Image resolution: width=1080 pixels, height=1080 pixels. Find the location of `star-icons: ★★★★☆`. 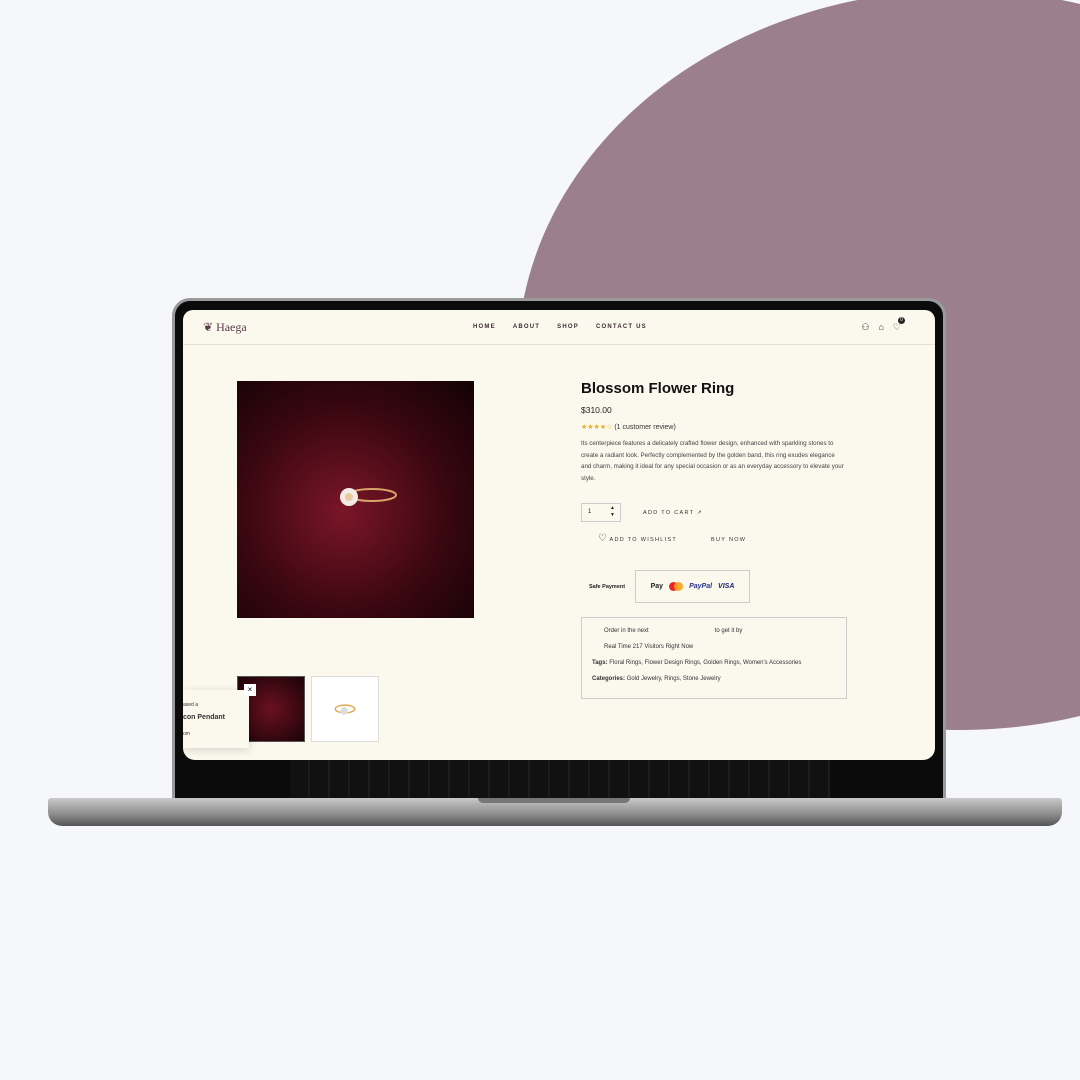

star-icons: ★★★★☆ is located at coordinates (597, 427).